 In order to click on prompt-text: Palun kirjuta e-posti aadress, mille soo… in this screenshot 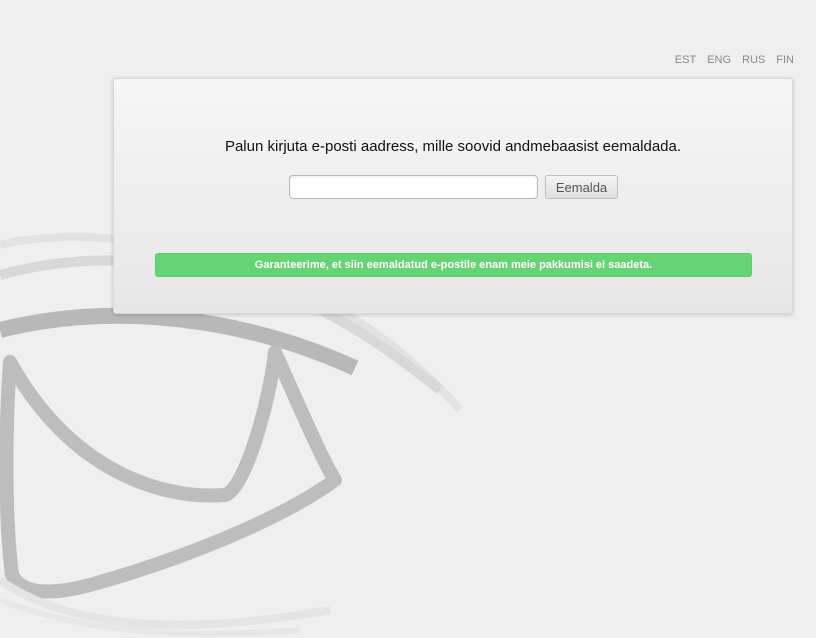, I will do `click(453, 146)`.